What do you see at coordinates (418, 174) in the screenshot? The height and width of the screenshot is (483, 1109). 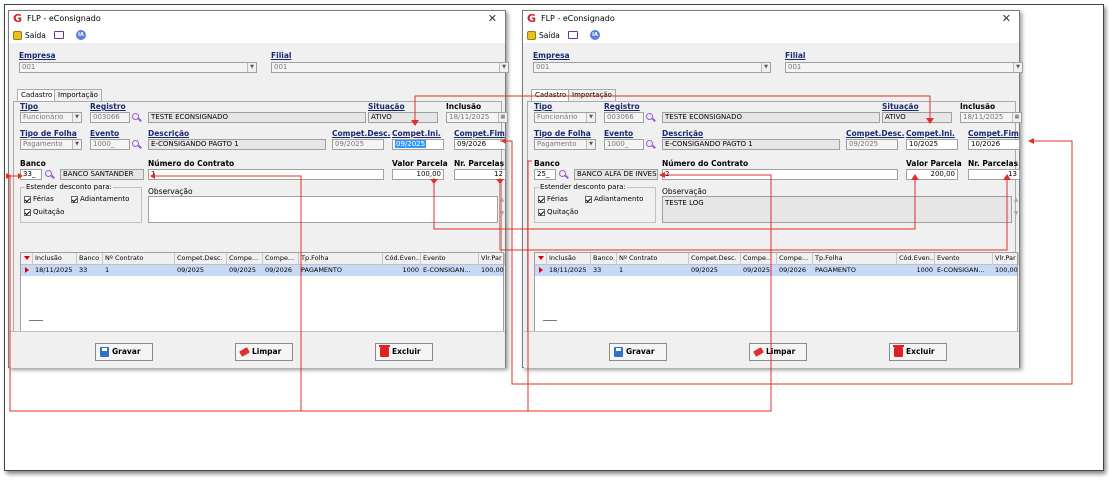 I see `valorparcela-field: 100,00` at bounding box center [418, 174].